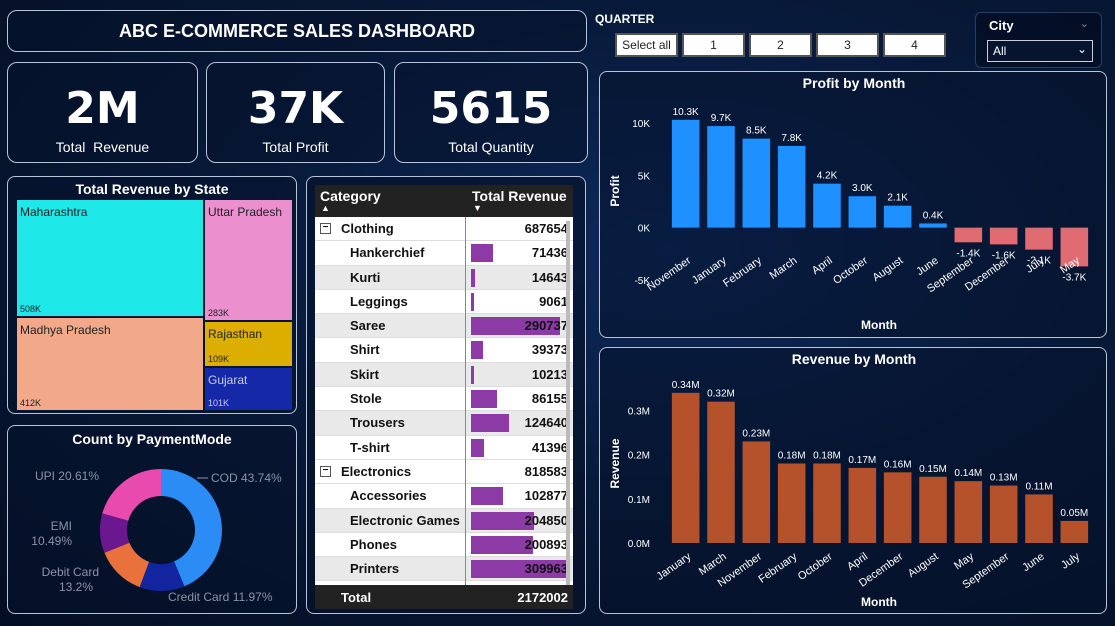 This screenshot has width=1115, height=626. Describe the element at coordinates (546, 471) in the screenshot. I see `row-value: 818583` at that location.